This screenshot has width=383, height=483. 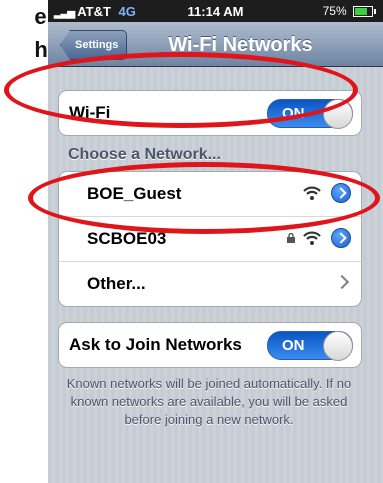 I want to click on network-name: BOE_Guest, so click(x=134, y=193).